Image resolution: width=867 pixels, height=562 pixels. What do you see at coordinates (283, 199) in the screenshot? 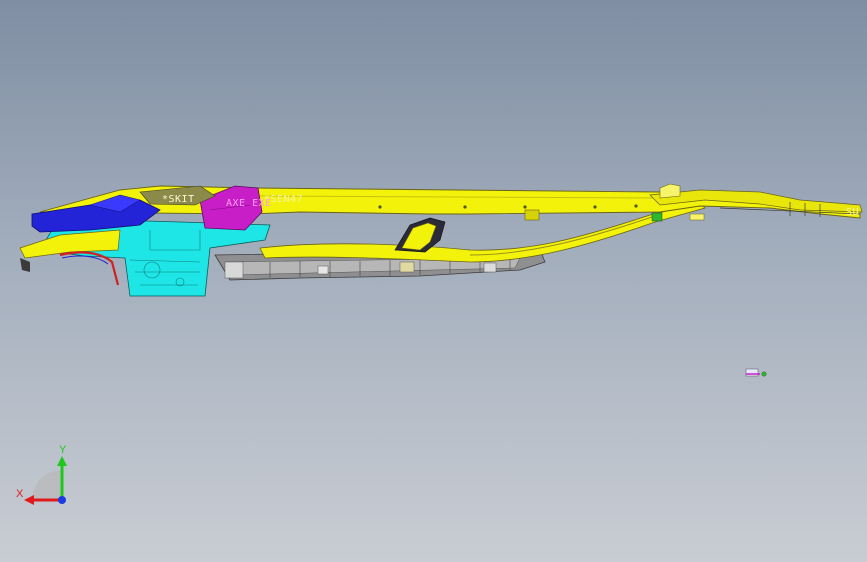
I see `cad-label-3: *SEN47` at bounding box center [283, 199].